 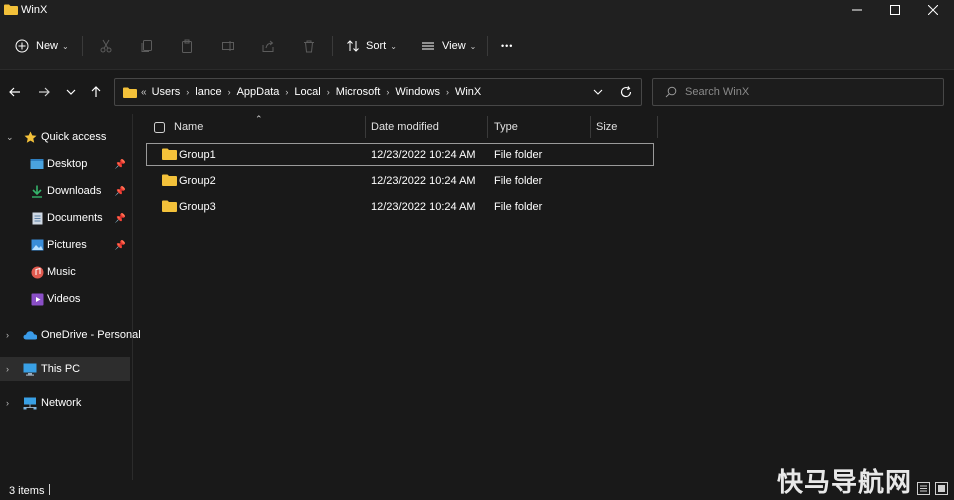 I want to click on more-options-button: •••, so click(x=507, y=46).